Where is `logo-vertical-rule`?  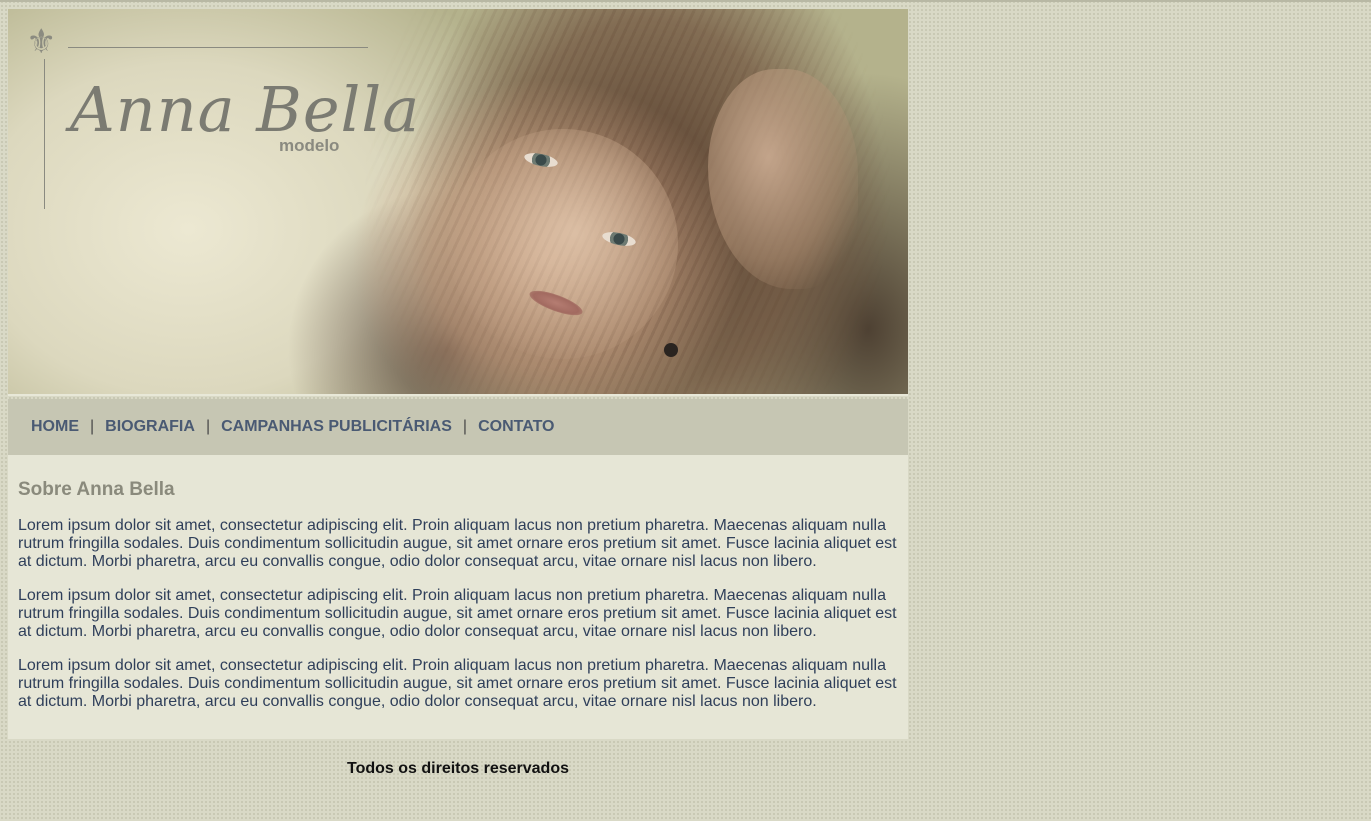 logo-vertical-rule is located at coordinates (44, 134).